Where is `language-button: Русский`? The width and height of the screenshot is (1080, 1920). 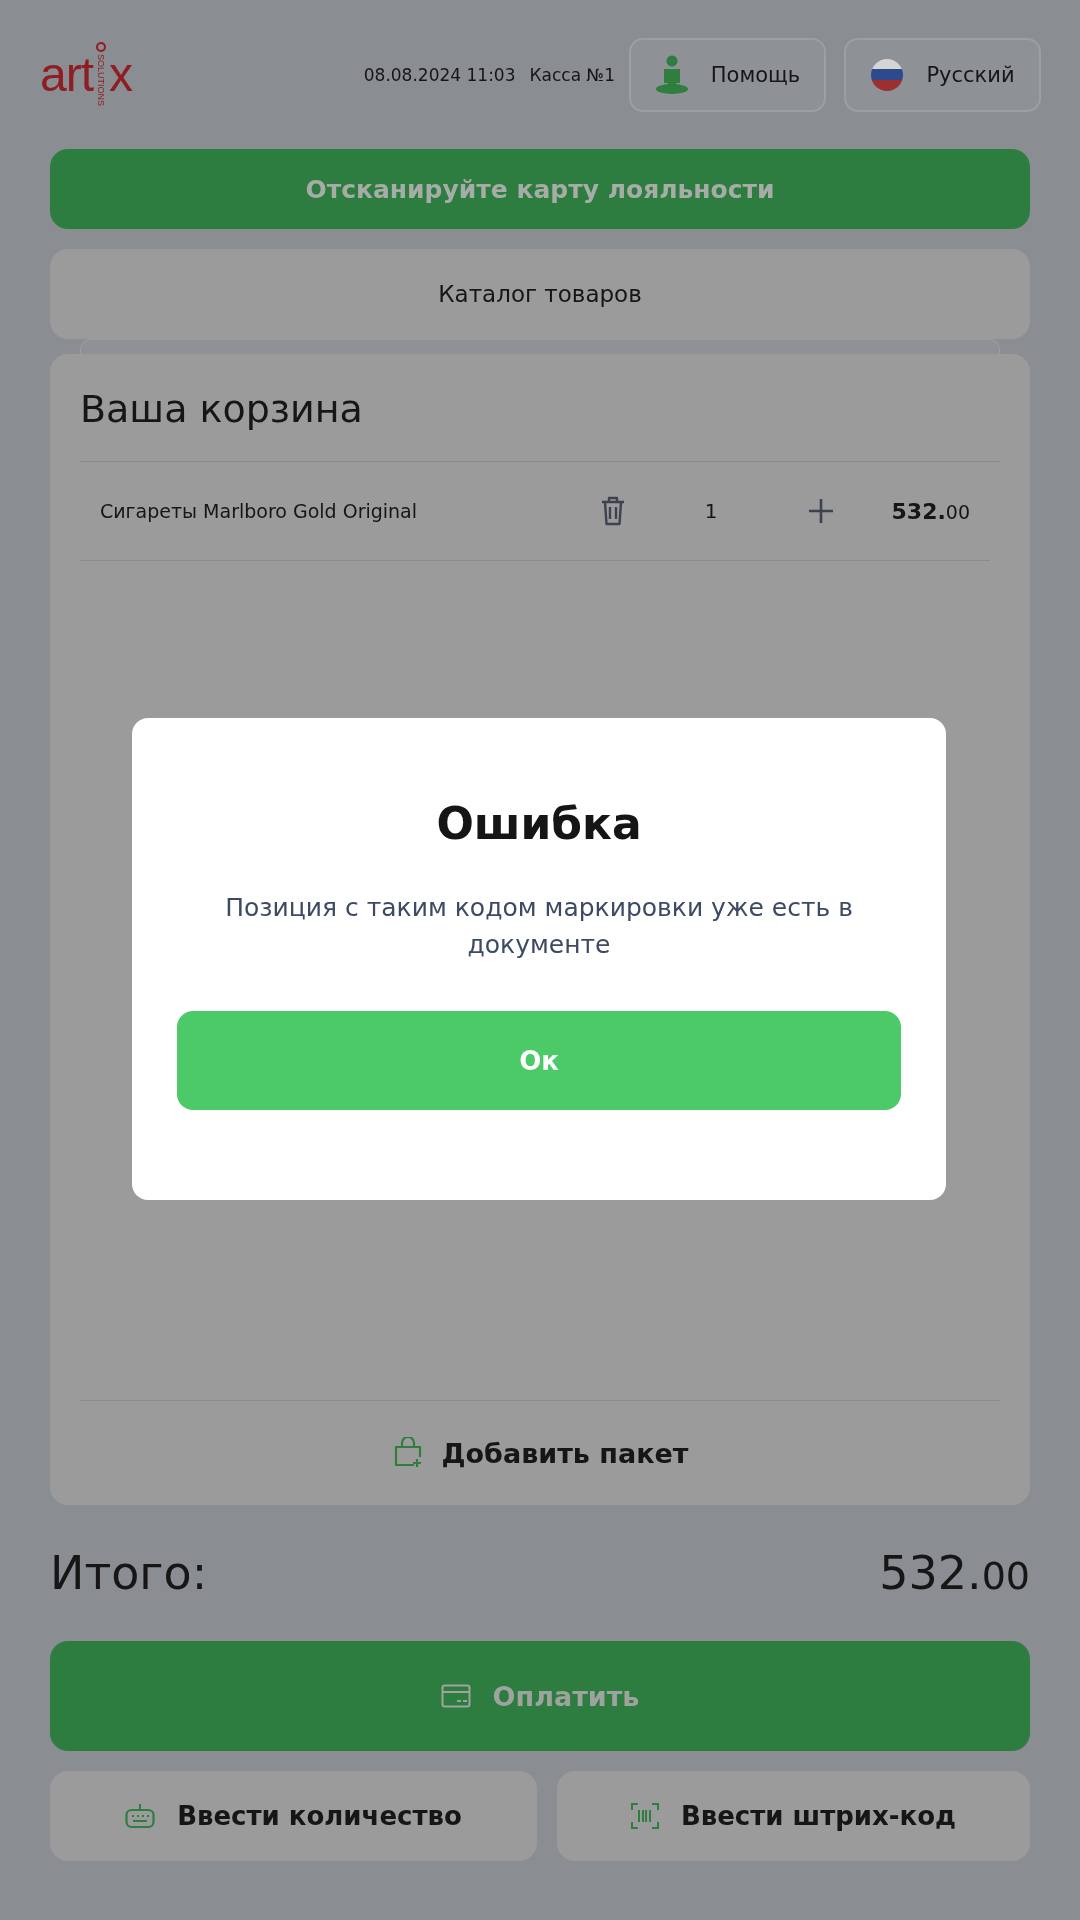
language-button: Русский is located at coordinates (942, 74).